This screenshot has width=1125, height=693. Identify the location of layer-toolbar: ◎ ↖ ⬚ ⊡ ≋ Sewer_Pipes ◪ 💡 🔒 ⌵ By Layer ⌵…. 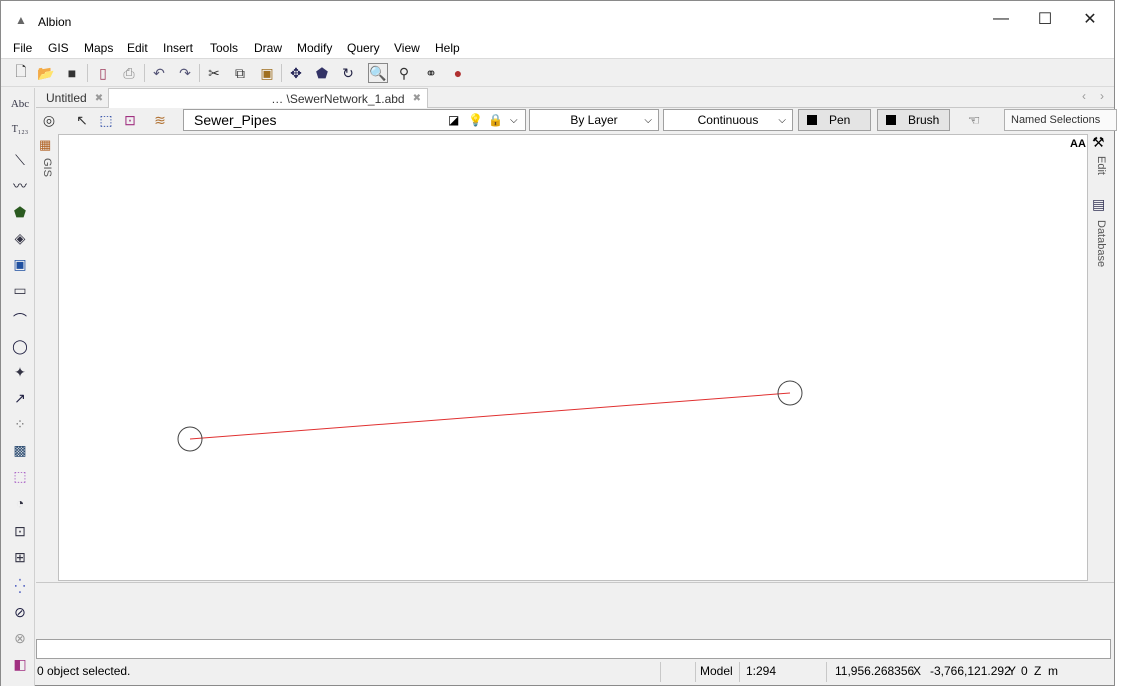
(576, 120).